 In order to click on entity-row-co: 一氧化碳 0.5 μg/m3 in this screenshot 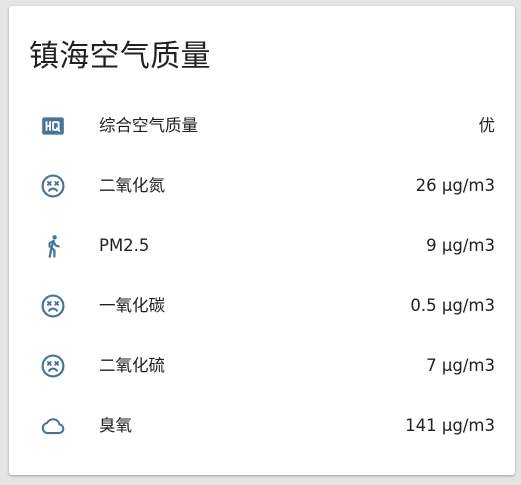, I will do `click(262, 306)`.